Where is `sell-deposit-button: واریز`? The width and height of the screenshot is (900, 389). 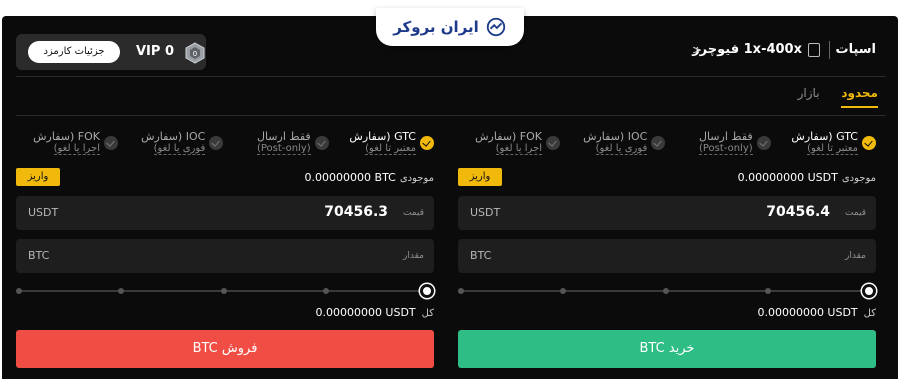 sell-deposit-button: واریز is located at coordinates (38, 177).